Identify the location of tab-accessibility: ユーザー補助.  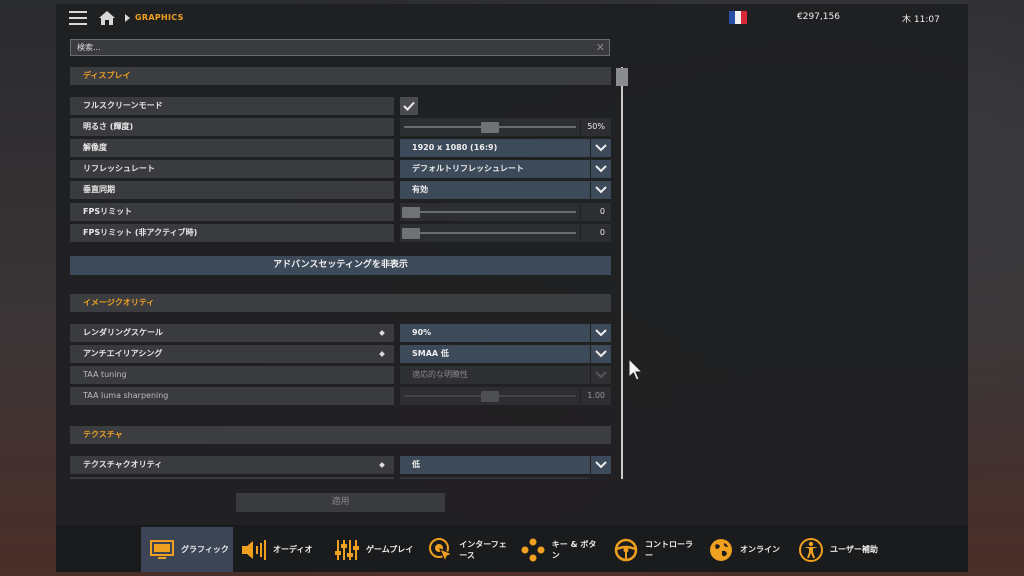
(839, 549).